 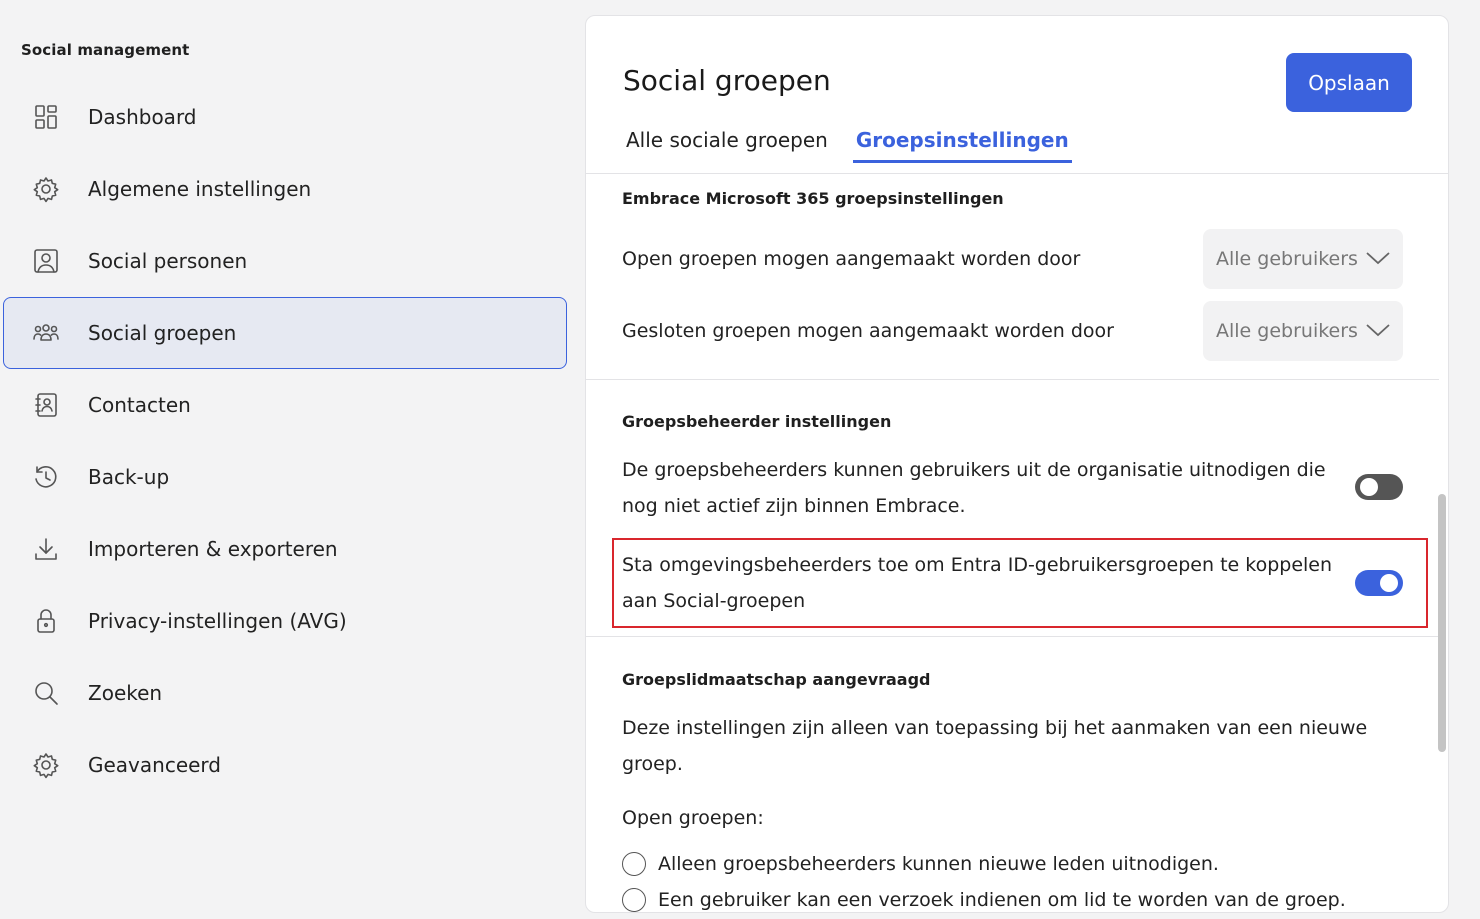 I want to click on membership-desc-line2: groep., so click(x=652, y=764).